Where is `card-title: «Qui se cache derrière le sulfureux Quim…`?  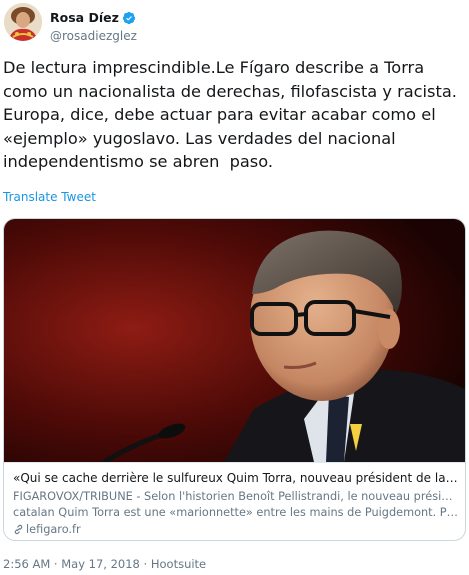 card-title: «Qui se cache derrière le sulfureux Quim… is located at coordinates (235, 478).